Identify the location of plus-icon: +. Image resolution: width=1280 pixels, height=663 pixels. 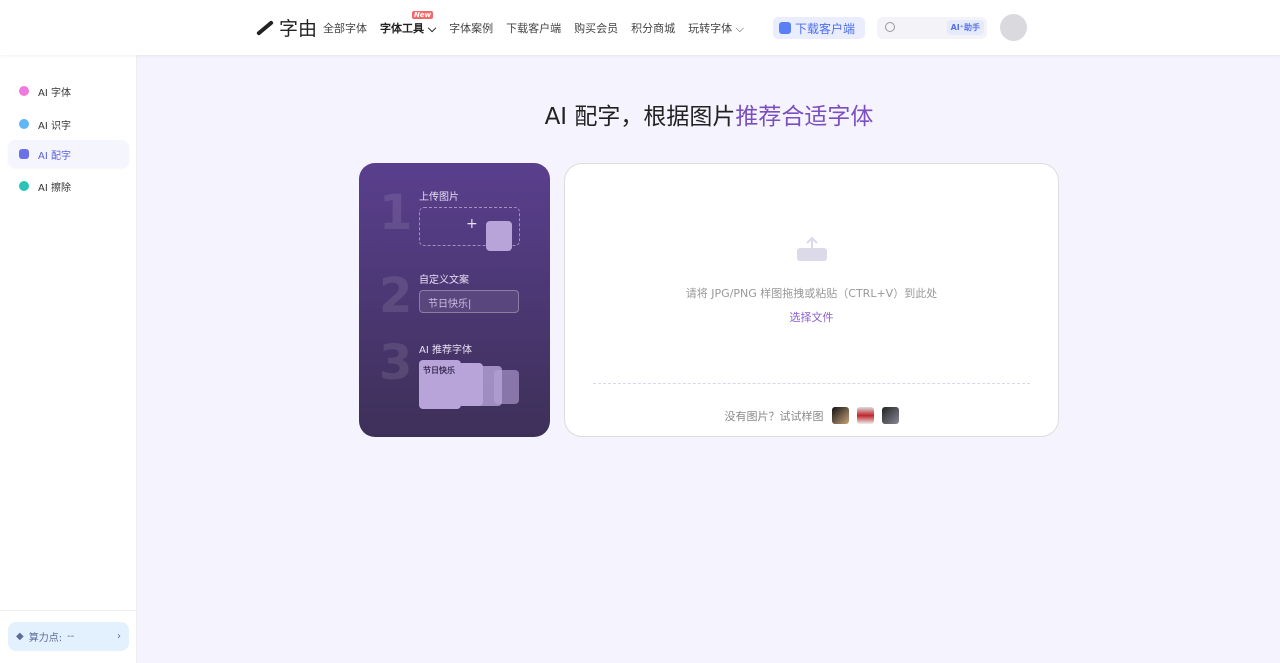
(472, 224).